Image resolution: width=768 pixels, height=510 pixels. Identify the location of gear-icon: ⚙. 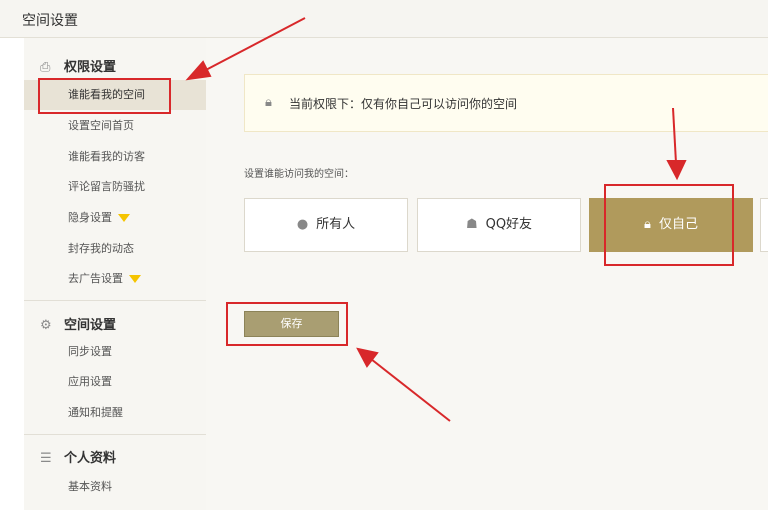
(46, 325).